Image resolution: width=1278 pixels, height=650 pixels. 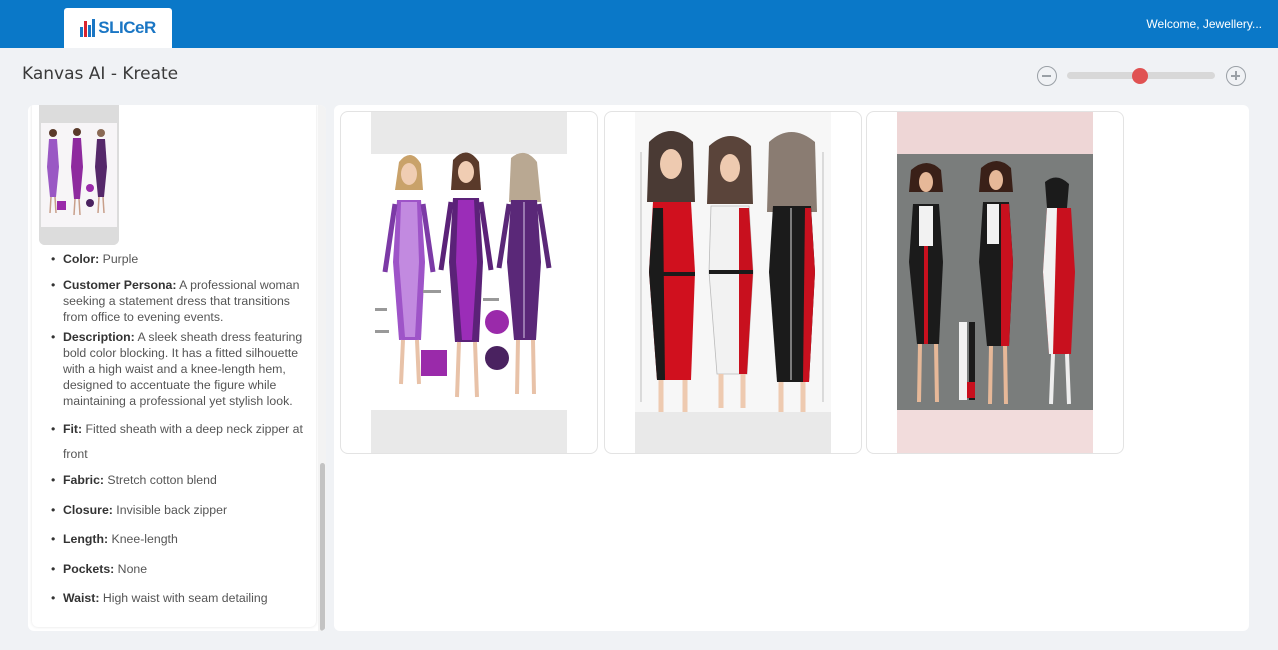 What do you see at coordinates (86, 539) in the screenshot?
I see `attribute-label: Length:` at bounding box center [86, 539].